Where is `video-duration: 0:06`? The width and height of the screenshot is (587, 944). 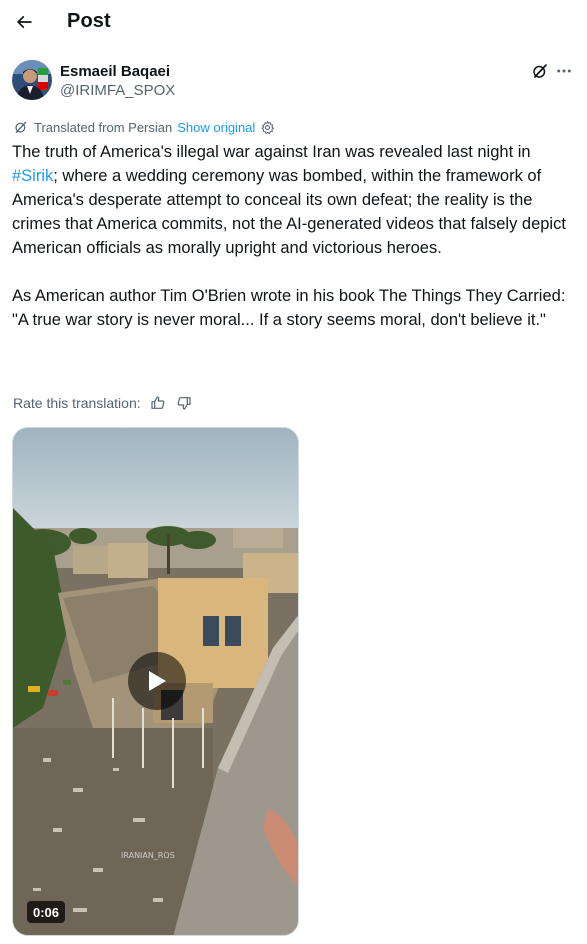 video-duration: 0:06 is located at coordinates (46, 912).